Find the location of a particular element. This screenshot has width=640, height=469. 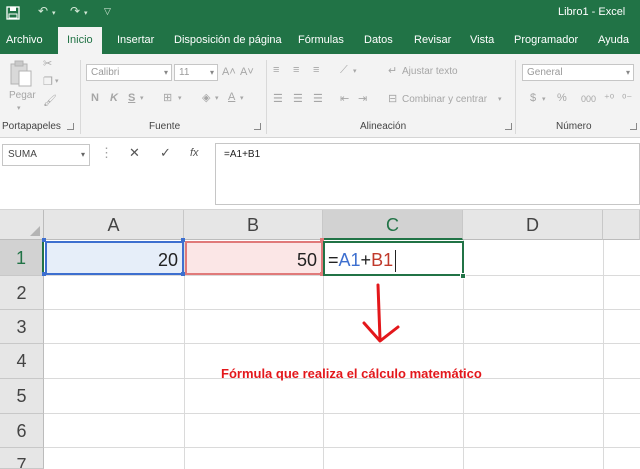

font-color-icon: A is located at coordinates (231, 97).